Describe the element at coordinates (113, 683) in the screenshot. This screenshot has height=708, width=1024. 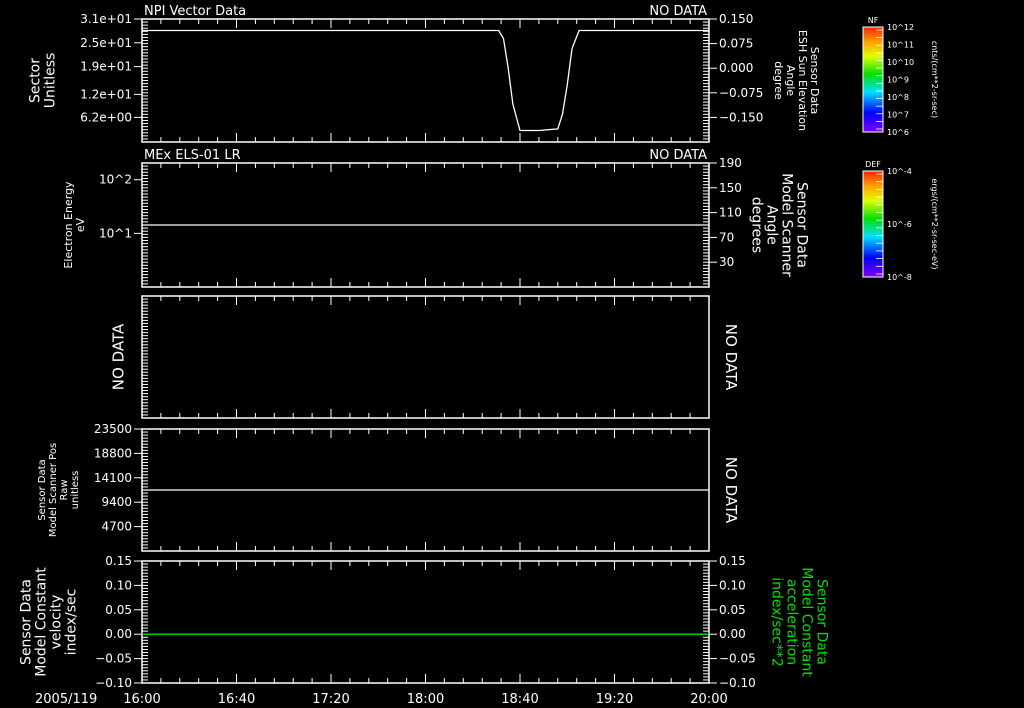
I see `y-tick-label-left: −0.10` at that location.